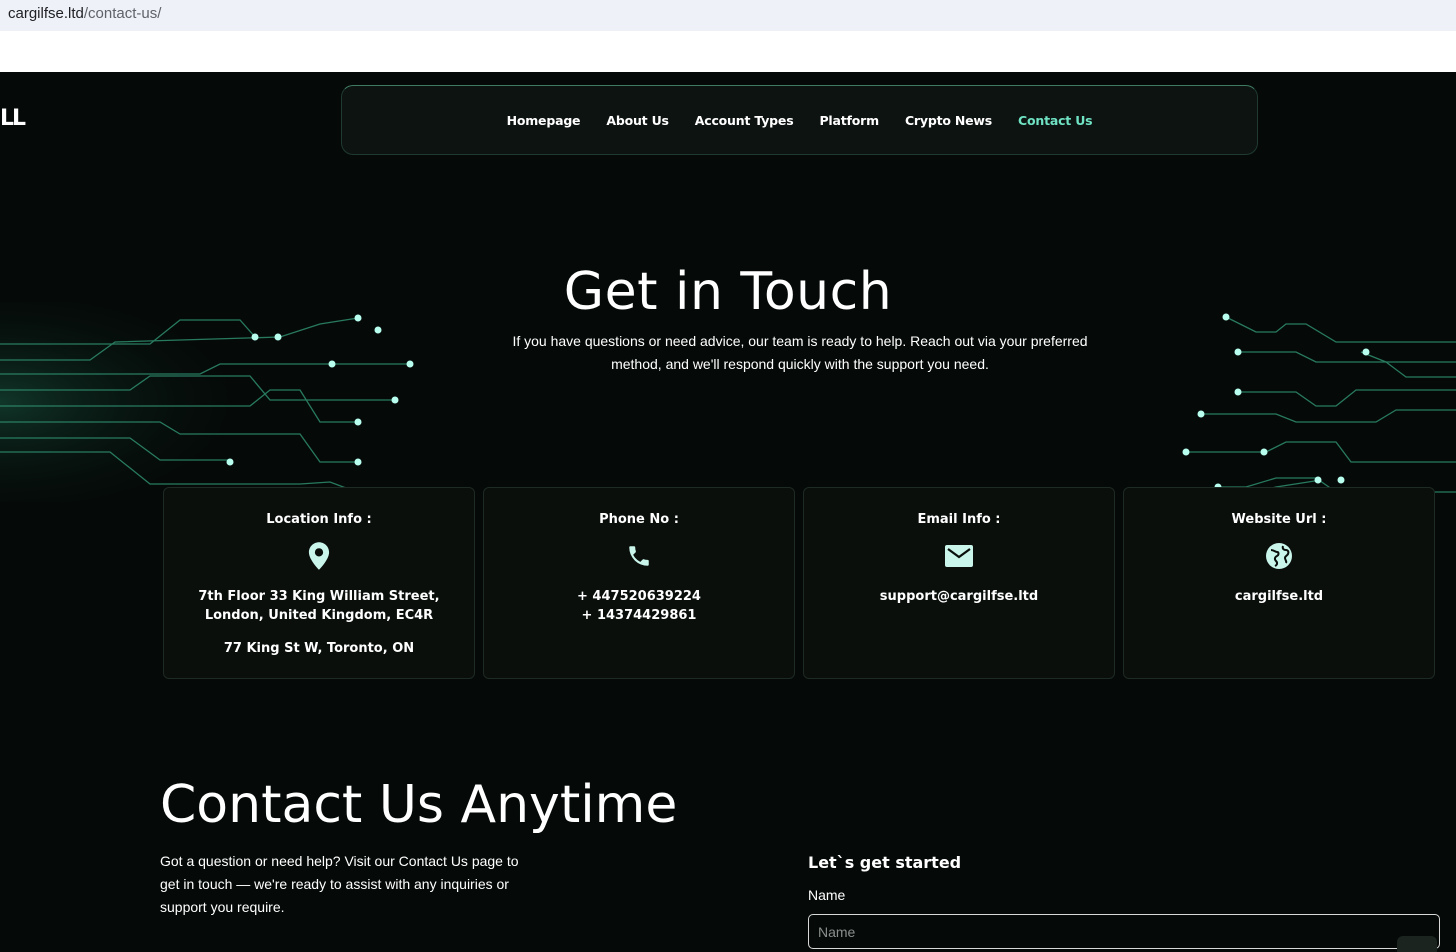 This screenshot has width=1456, height=952. Describe the element at coordinates (319, 556) in the screenshot. I see `location-pin-icon` at that location.